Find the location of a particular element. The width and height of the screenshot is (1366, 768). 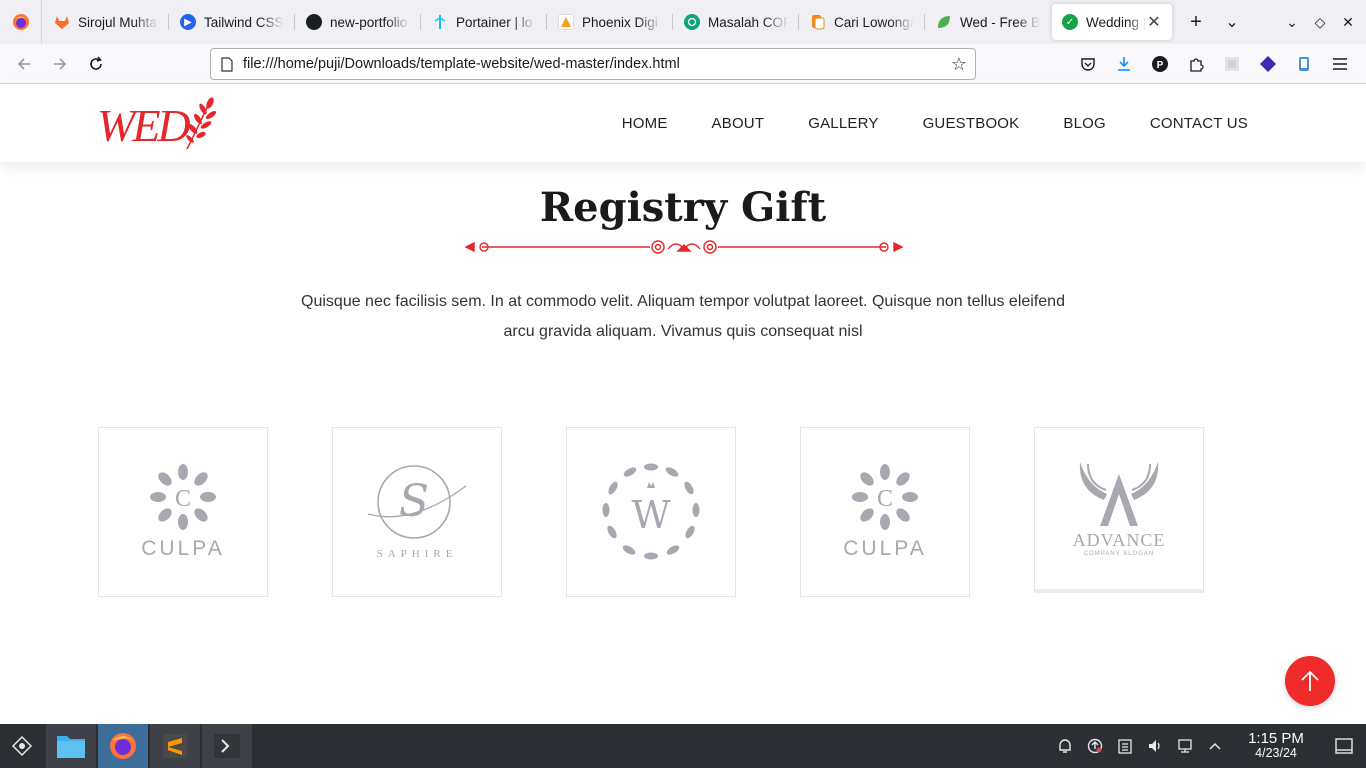

github-icon is located at coordinates (314, 22).